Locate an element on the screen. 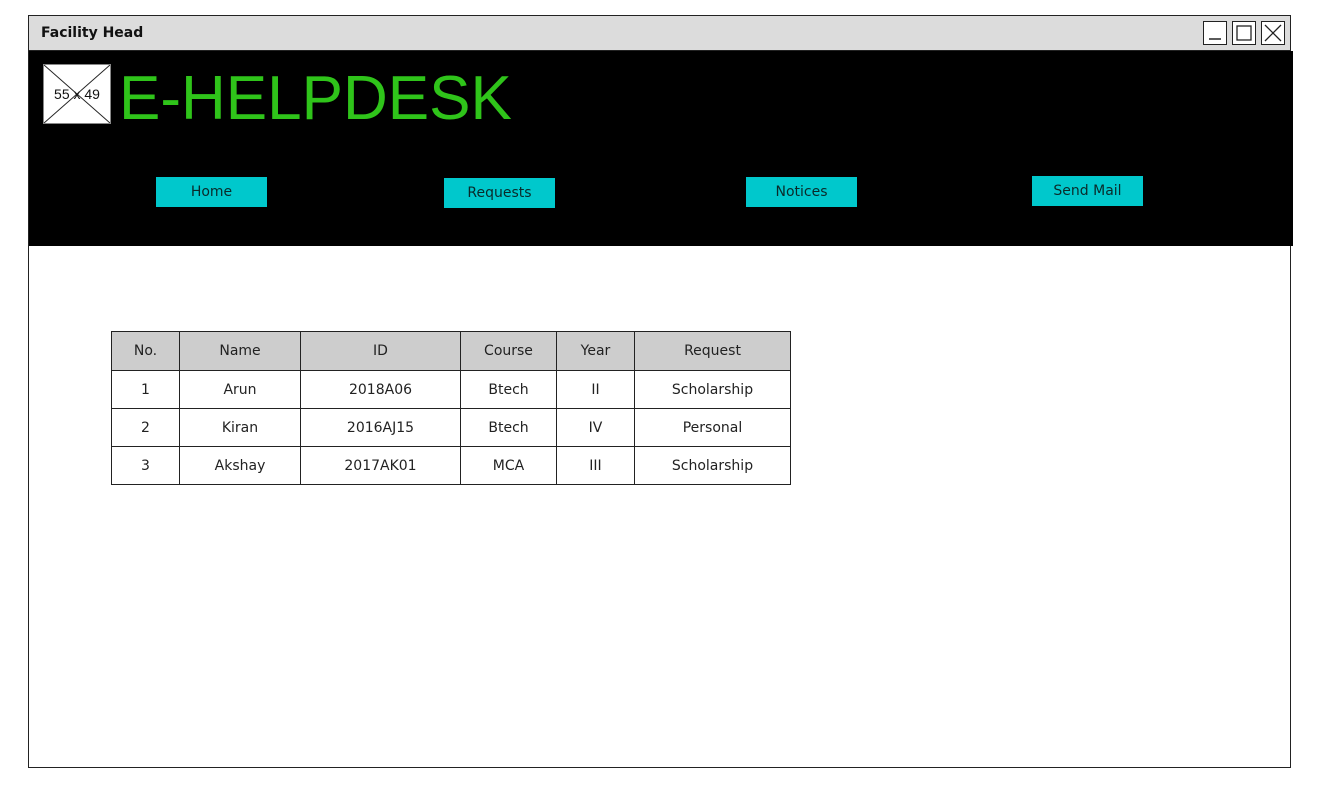 Image resolution: width=1338 pixels, height=800 pixels. table-header-row: No. Name ID Course Year Request is located at coordinates (451, 351).